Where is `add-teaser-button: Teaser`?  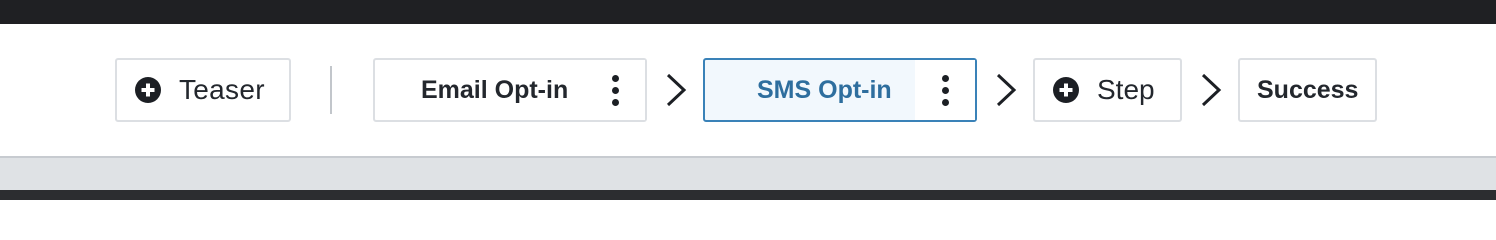 add-teaser-button: Teaser is located at coordinates (203, 90).